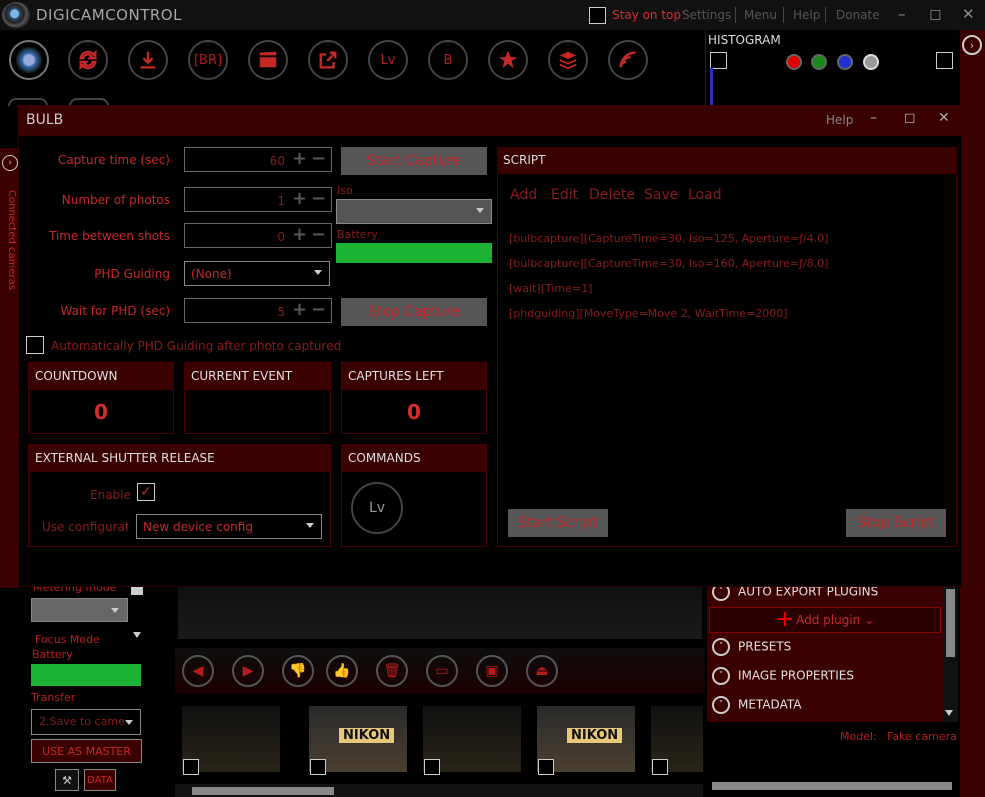 The height and width of the screenshot is (797, 985). Describe the element at coordinates (508, 60) in the screenshot. I see `star-icon` at that location.